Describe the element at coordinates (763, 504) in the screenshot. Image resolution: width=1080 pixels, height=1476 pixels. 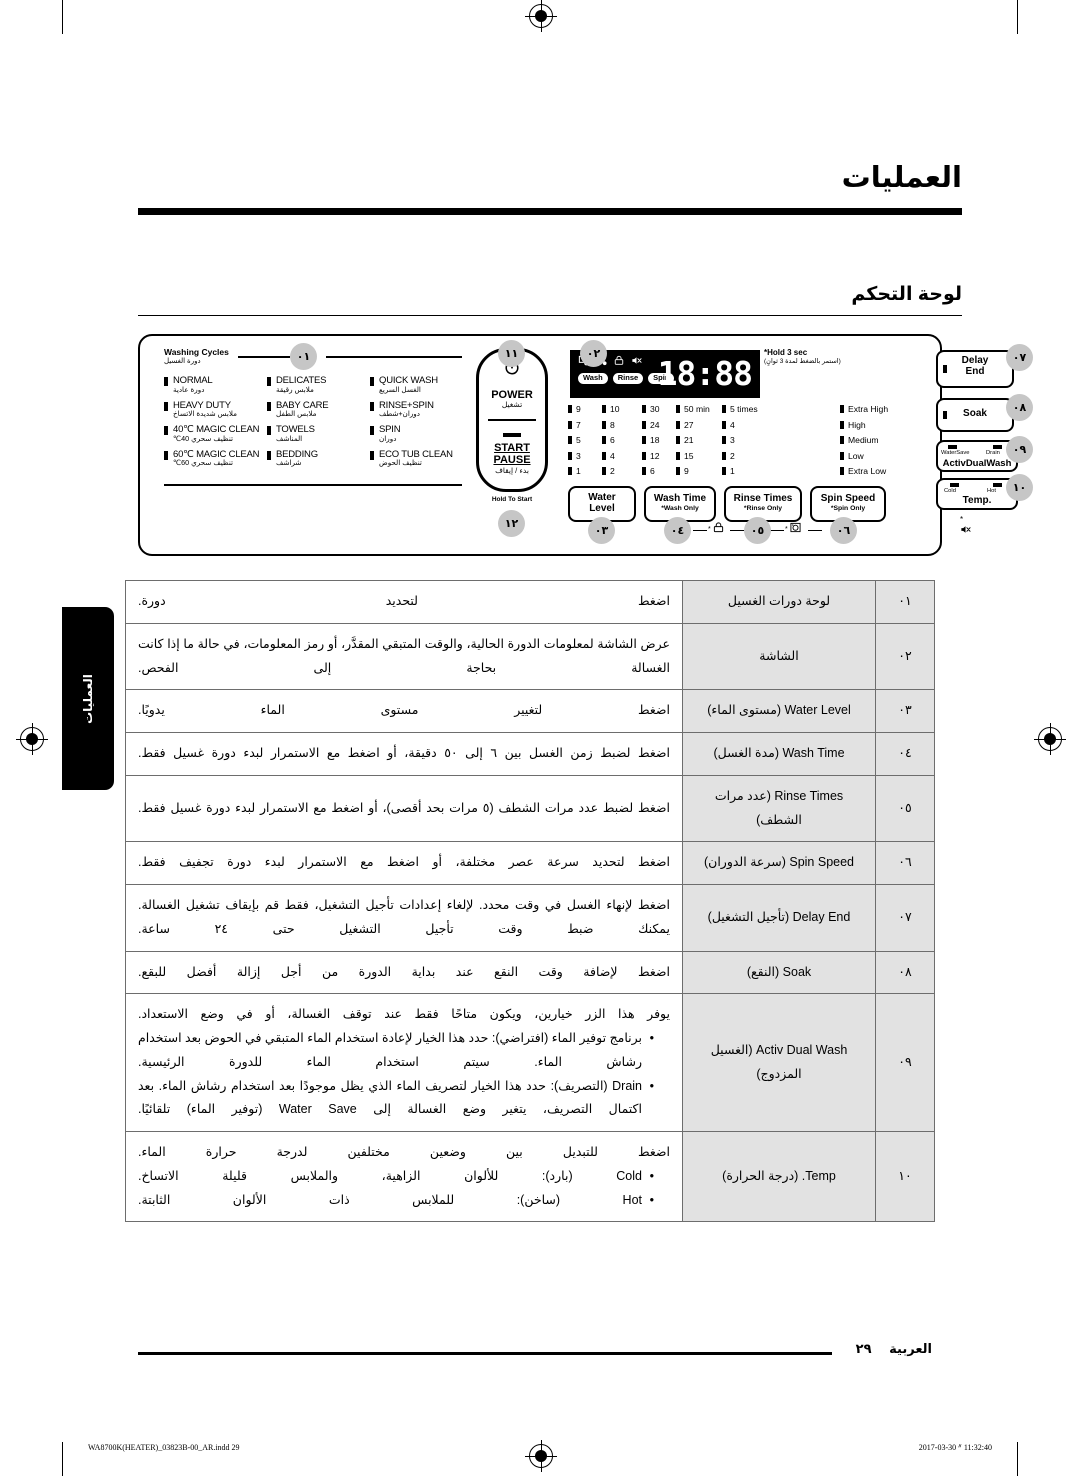
I see `rinse-times-button: Rinse Times *Rinse Only` at that location.